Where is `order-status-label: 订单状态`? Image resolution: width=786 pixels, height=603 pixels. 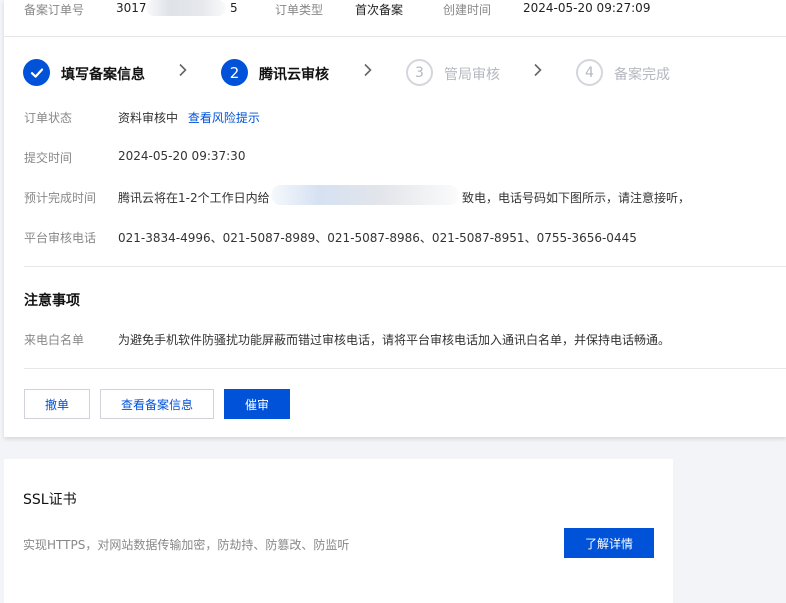
order-status-label: 订单状态 is located at coordinates (48, 118).